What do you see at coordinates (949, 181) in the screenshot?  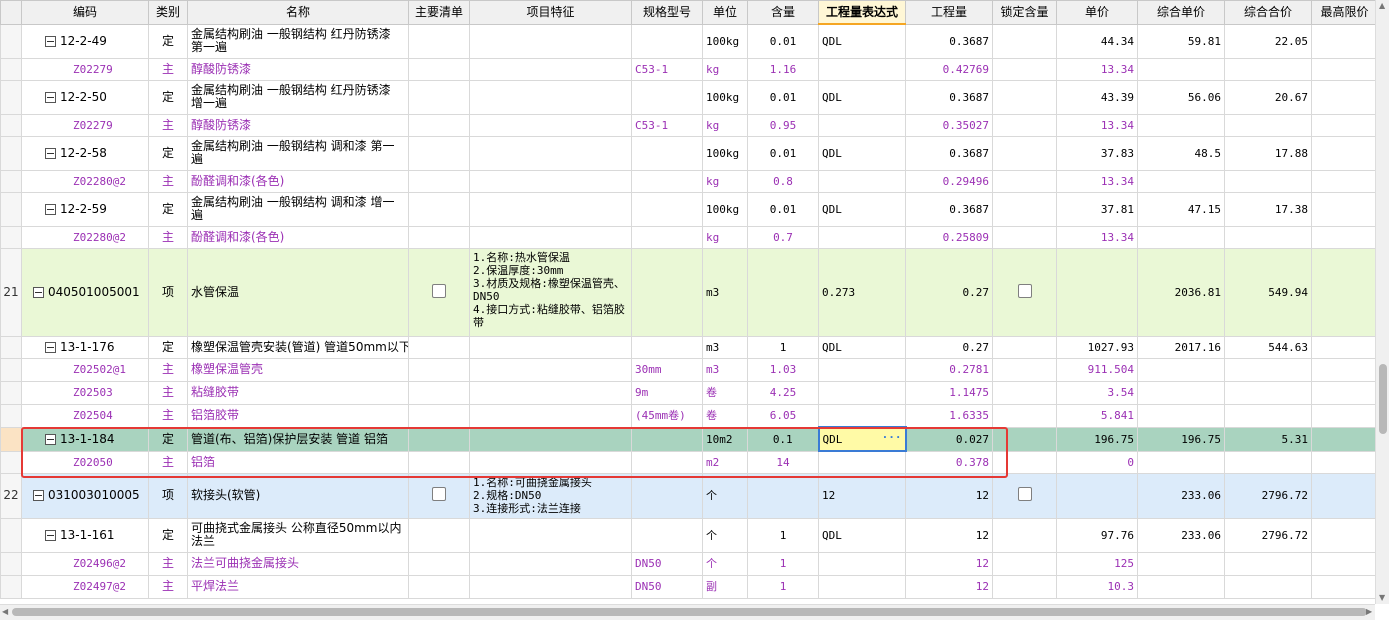 I see `qty-cell: 0.29496` at bounding box center [949, 181].